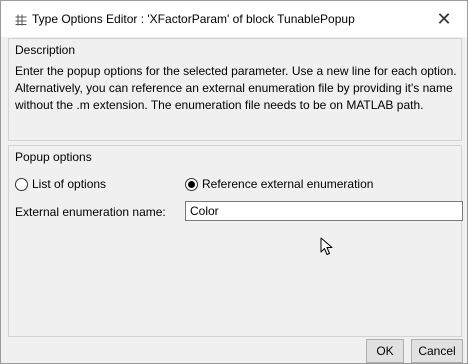 The height and width of the screenshot is (364, 468). Describe the element at coordinates (21, 20) in the screenshot. I see `matlab-grid-icon` at that location.